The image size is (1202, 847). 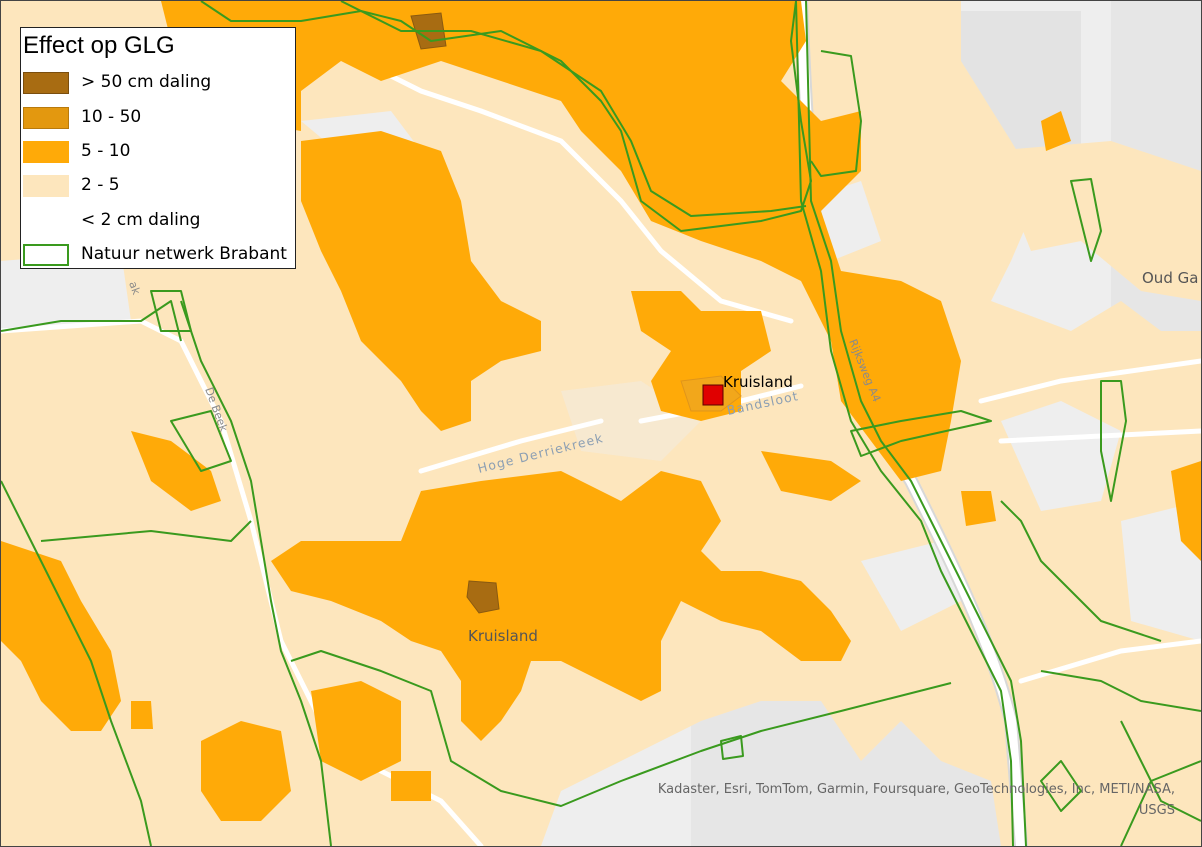 I want to click on legend-label: Natuur netwerk Brabant, so click(x=184, y=254).